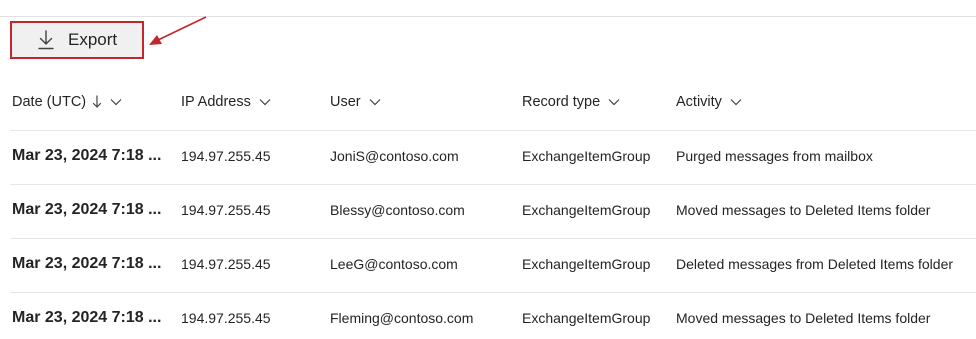 The height and width of the screenshot is (339, 976). I want to click on column-label-activity: Activity, so click(699, 102).